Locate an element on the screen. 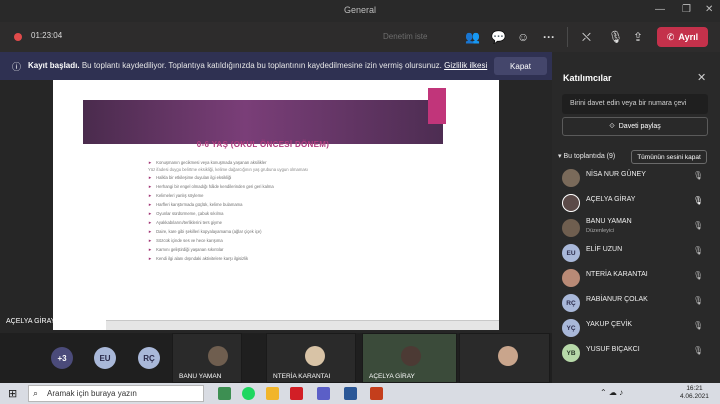  leave-label: Ayrıl is located at coordinates (688, 37).